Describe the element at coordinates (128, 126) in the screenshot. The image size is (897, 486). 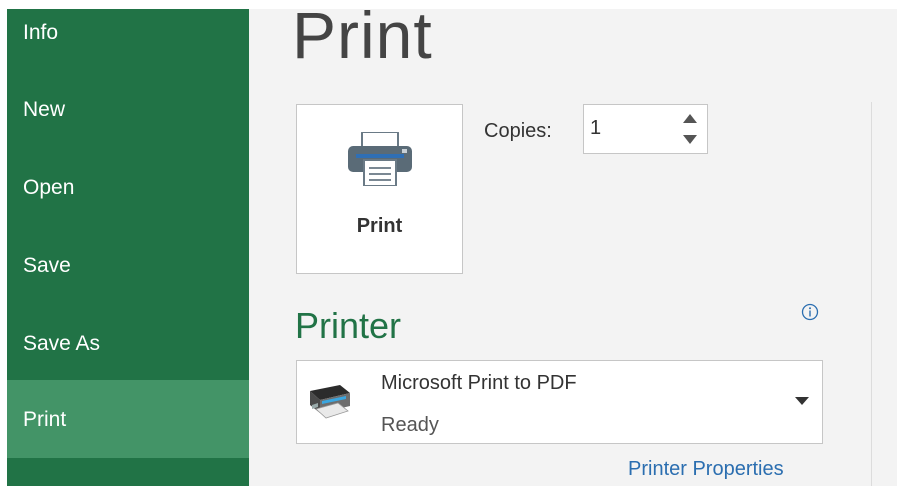
I see `nav-item-new: New` at that location.